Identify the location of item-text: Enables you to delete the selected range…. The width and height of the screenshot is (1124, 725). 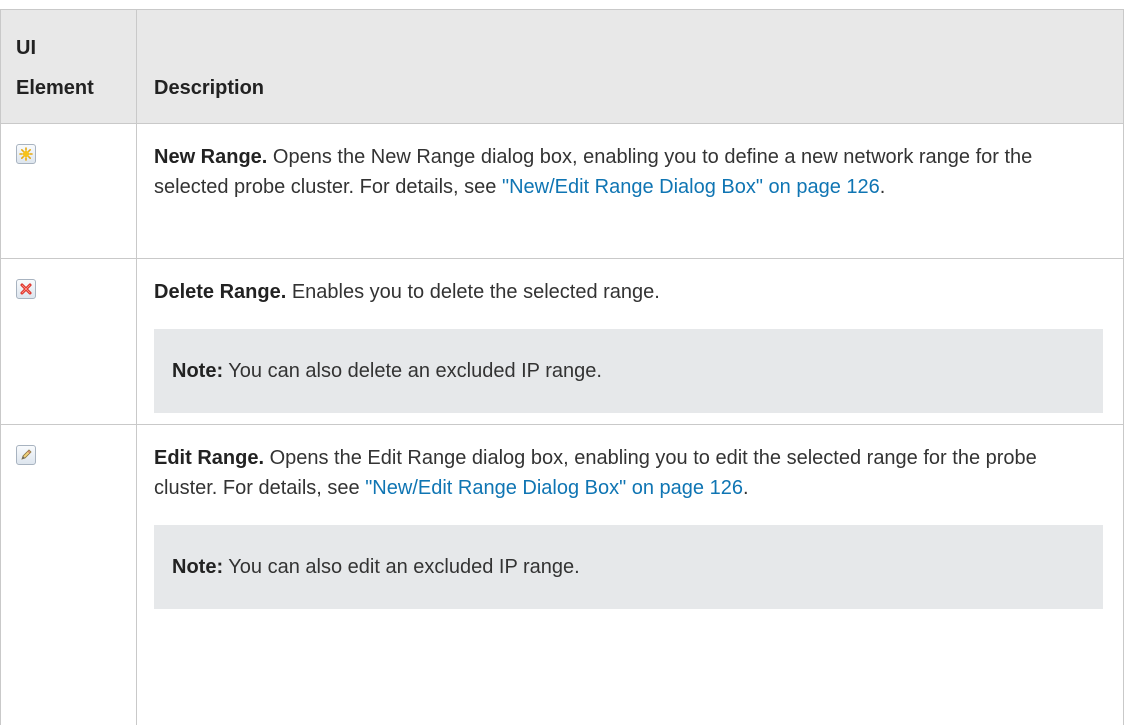
(473, 292).